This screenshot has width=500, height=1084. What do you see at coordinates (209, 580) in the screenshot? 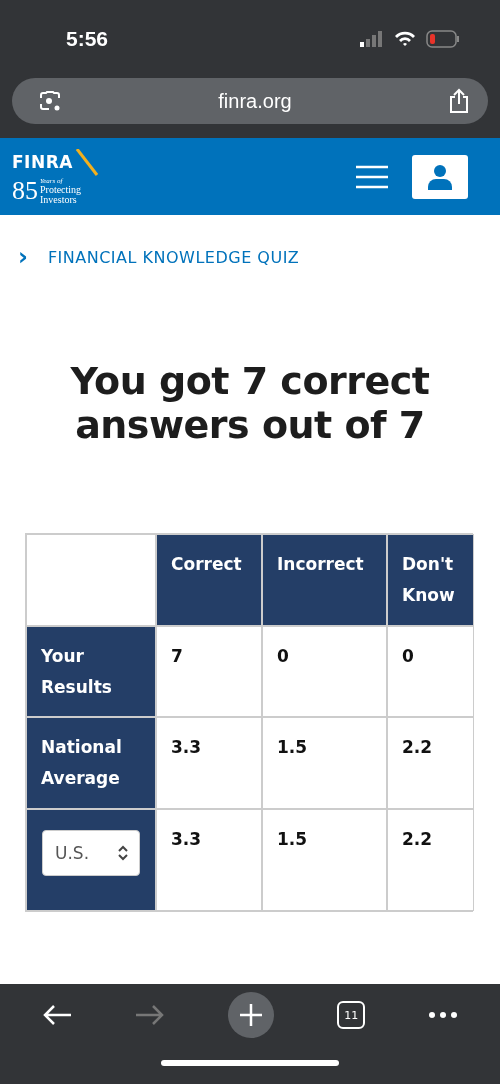
I see `column-header: Correct` at bounding box center [209, 580].